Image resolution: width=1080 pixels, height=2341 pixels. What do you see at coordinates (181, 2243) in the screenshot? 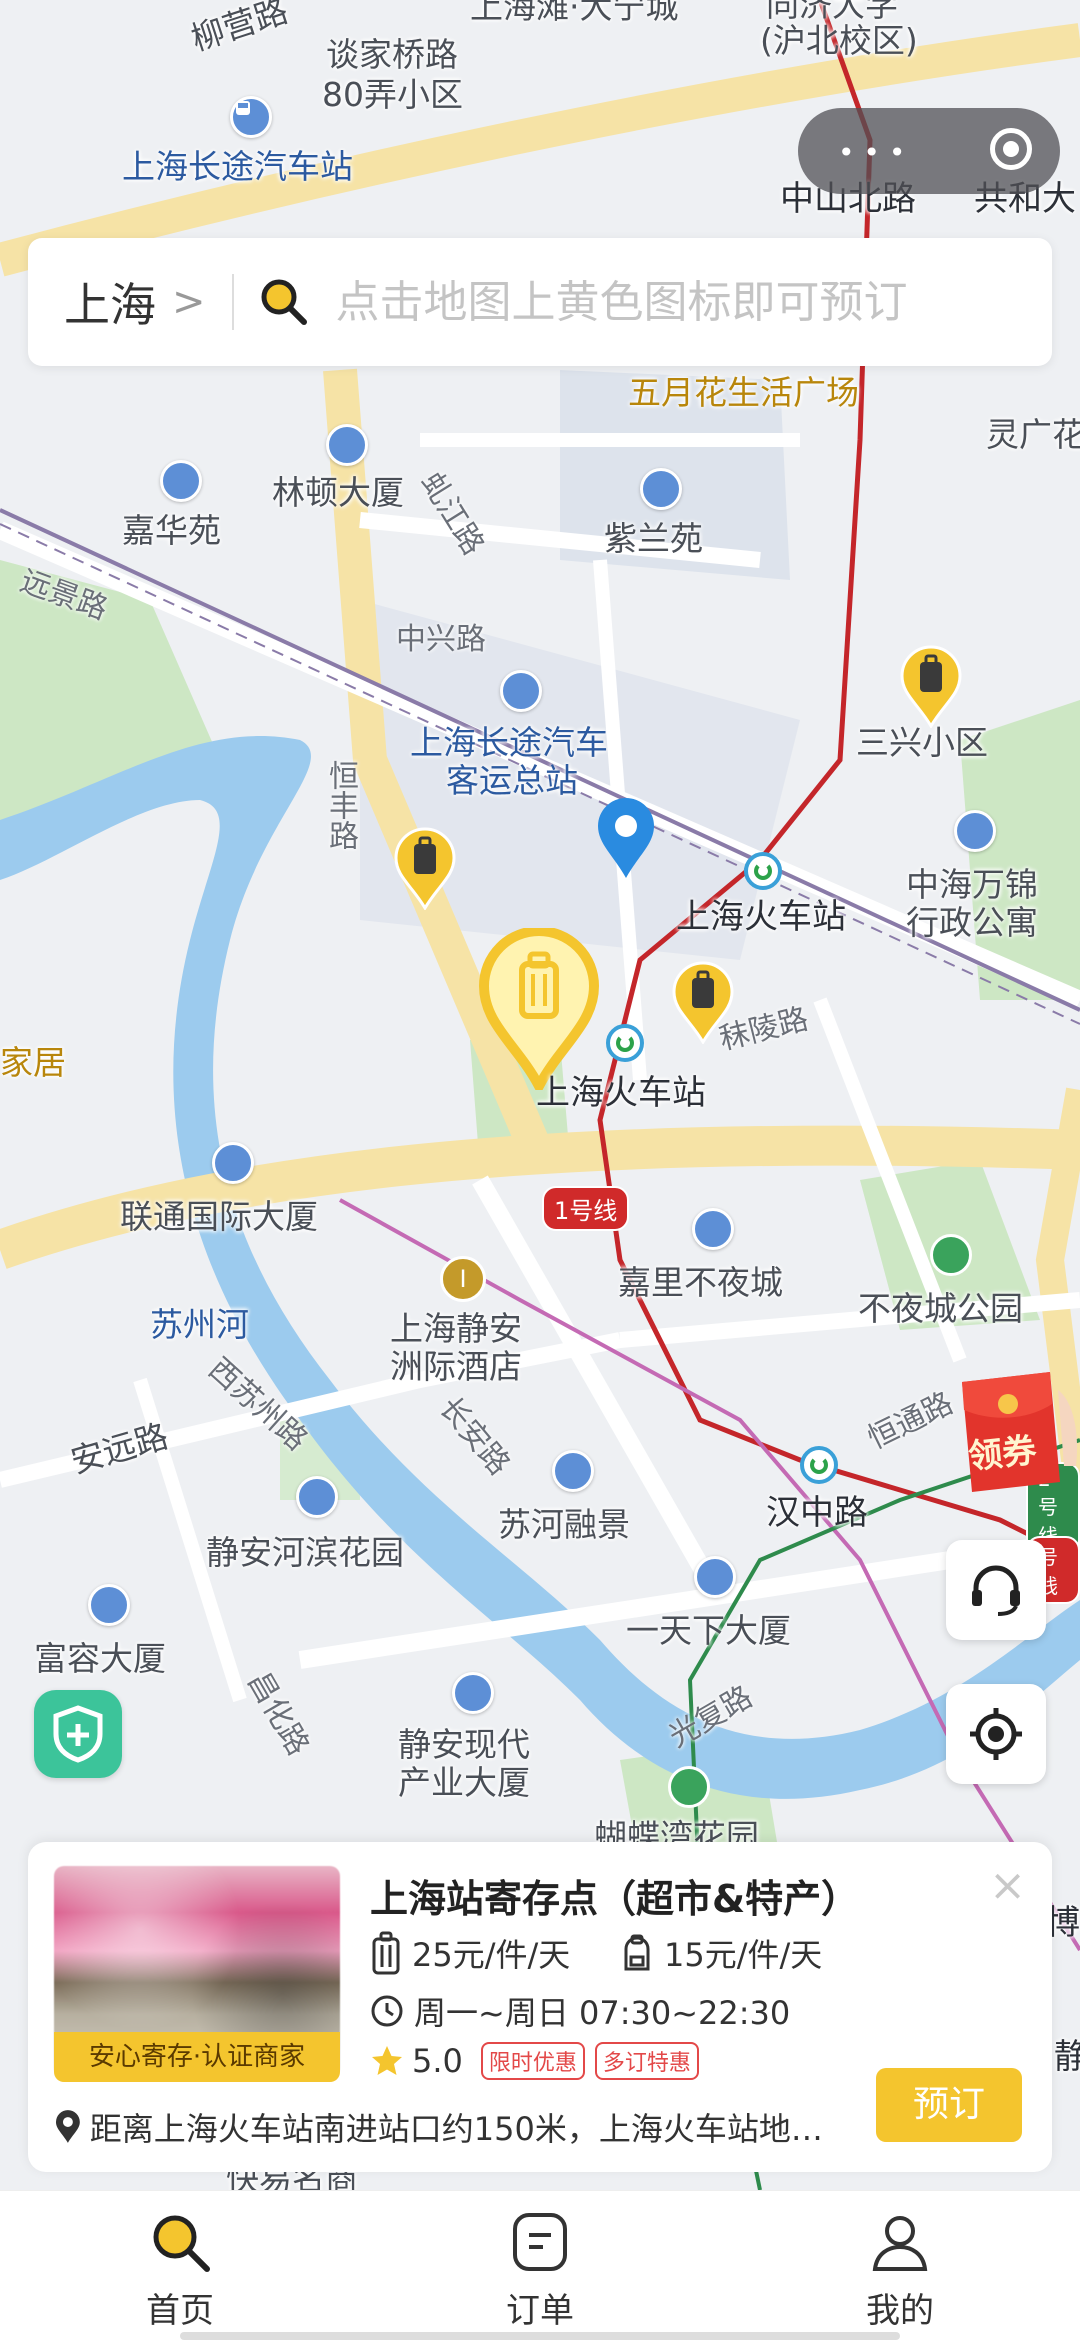
I see `search-home-icon` at bounding box center [181, 2243].